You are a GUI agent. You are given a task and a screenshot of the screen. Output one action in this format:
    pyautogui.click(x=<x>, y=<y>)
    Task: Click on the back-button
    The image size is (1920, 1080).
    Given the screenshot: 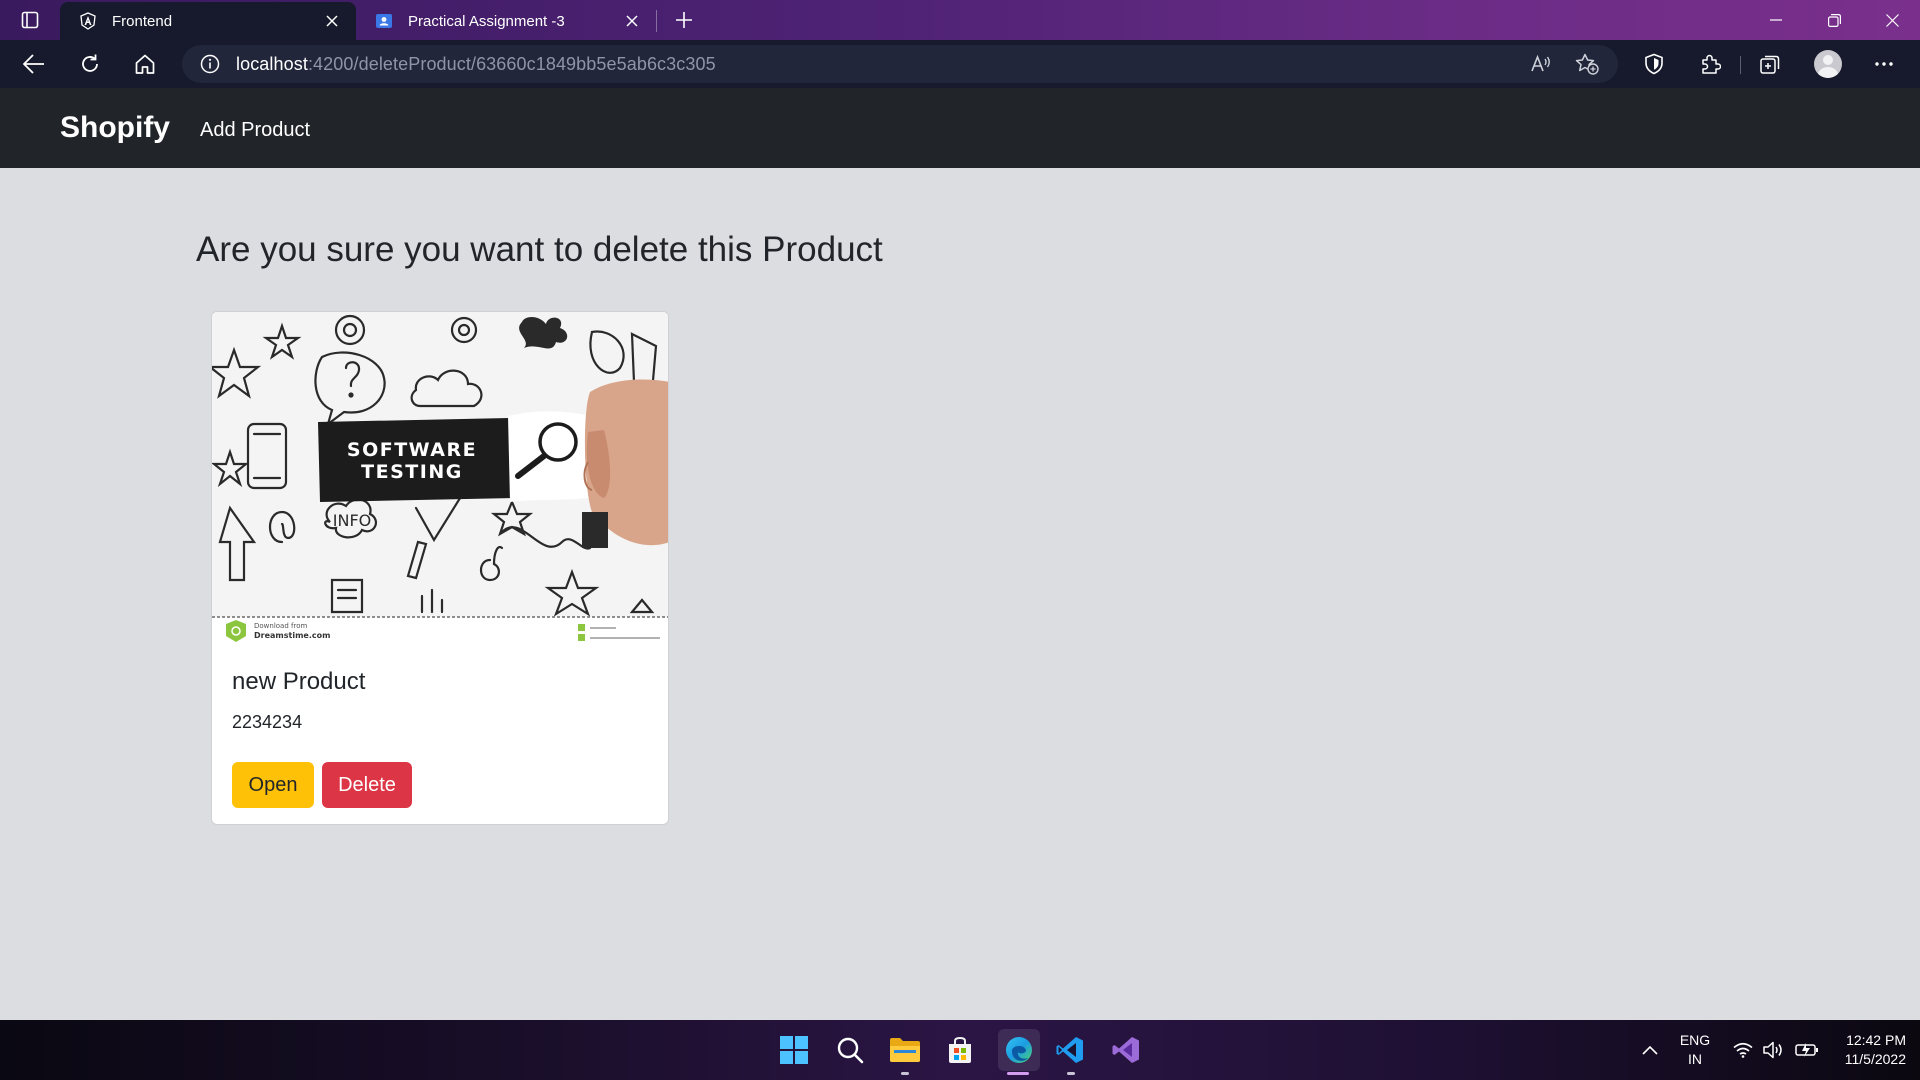 What is the action you would take?
    pyautogui.click(x=34, y=64)
    